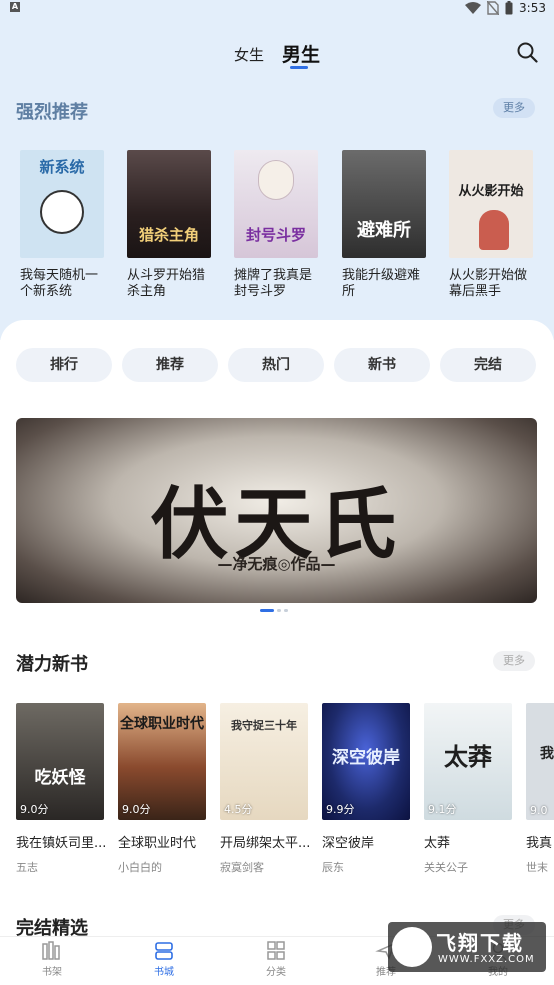 The height and width of the screenshot is (985, 554). What do you see at coordinates (537, 867) in the screenshot?
I see `book-author: 世末` at bounding box center [537, 867].